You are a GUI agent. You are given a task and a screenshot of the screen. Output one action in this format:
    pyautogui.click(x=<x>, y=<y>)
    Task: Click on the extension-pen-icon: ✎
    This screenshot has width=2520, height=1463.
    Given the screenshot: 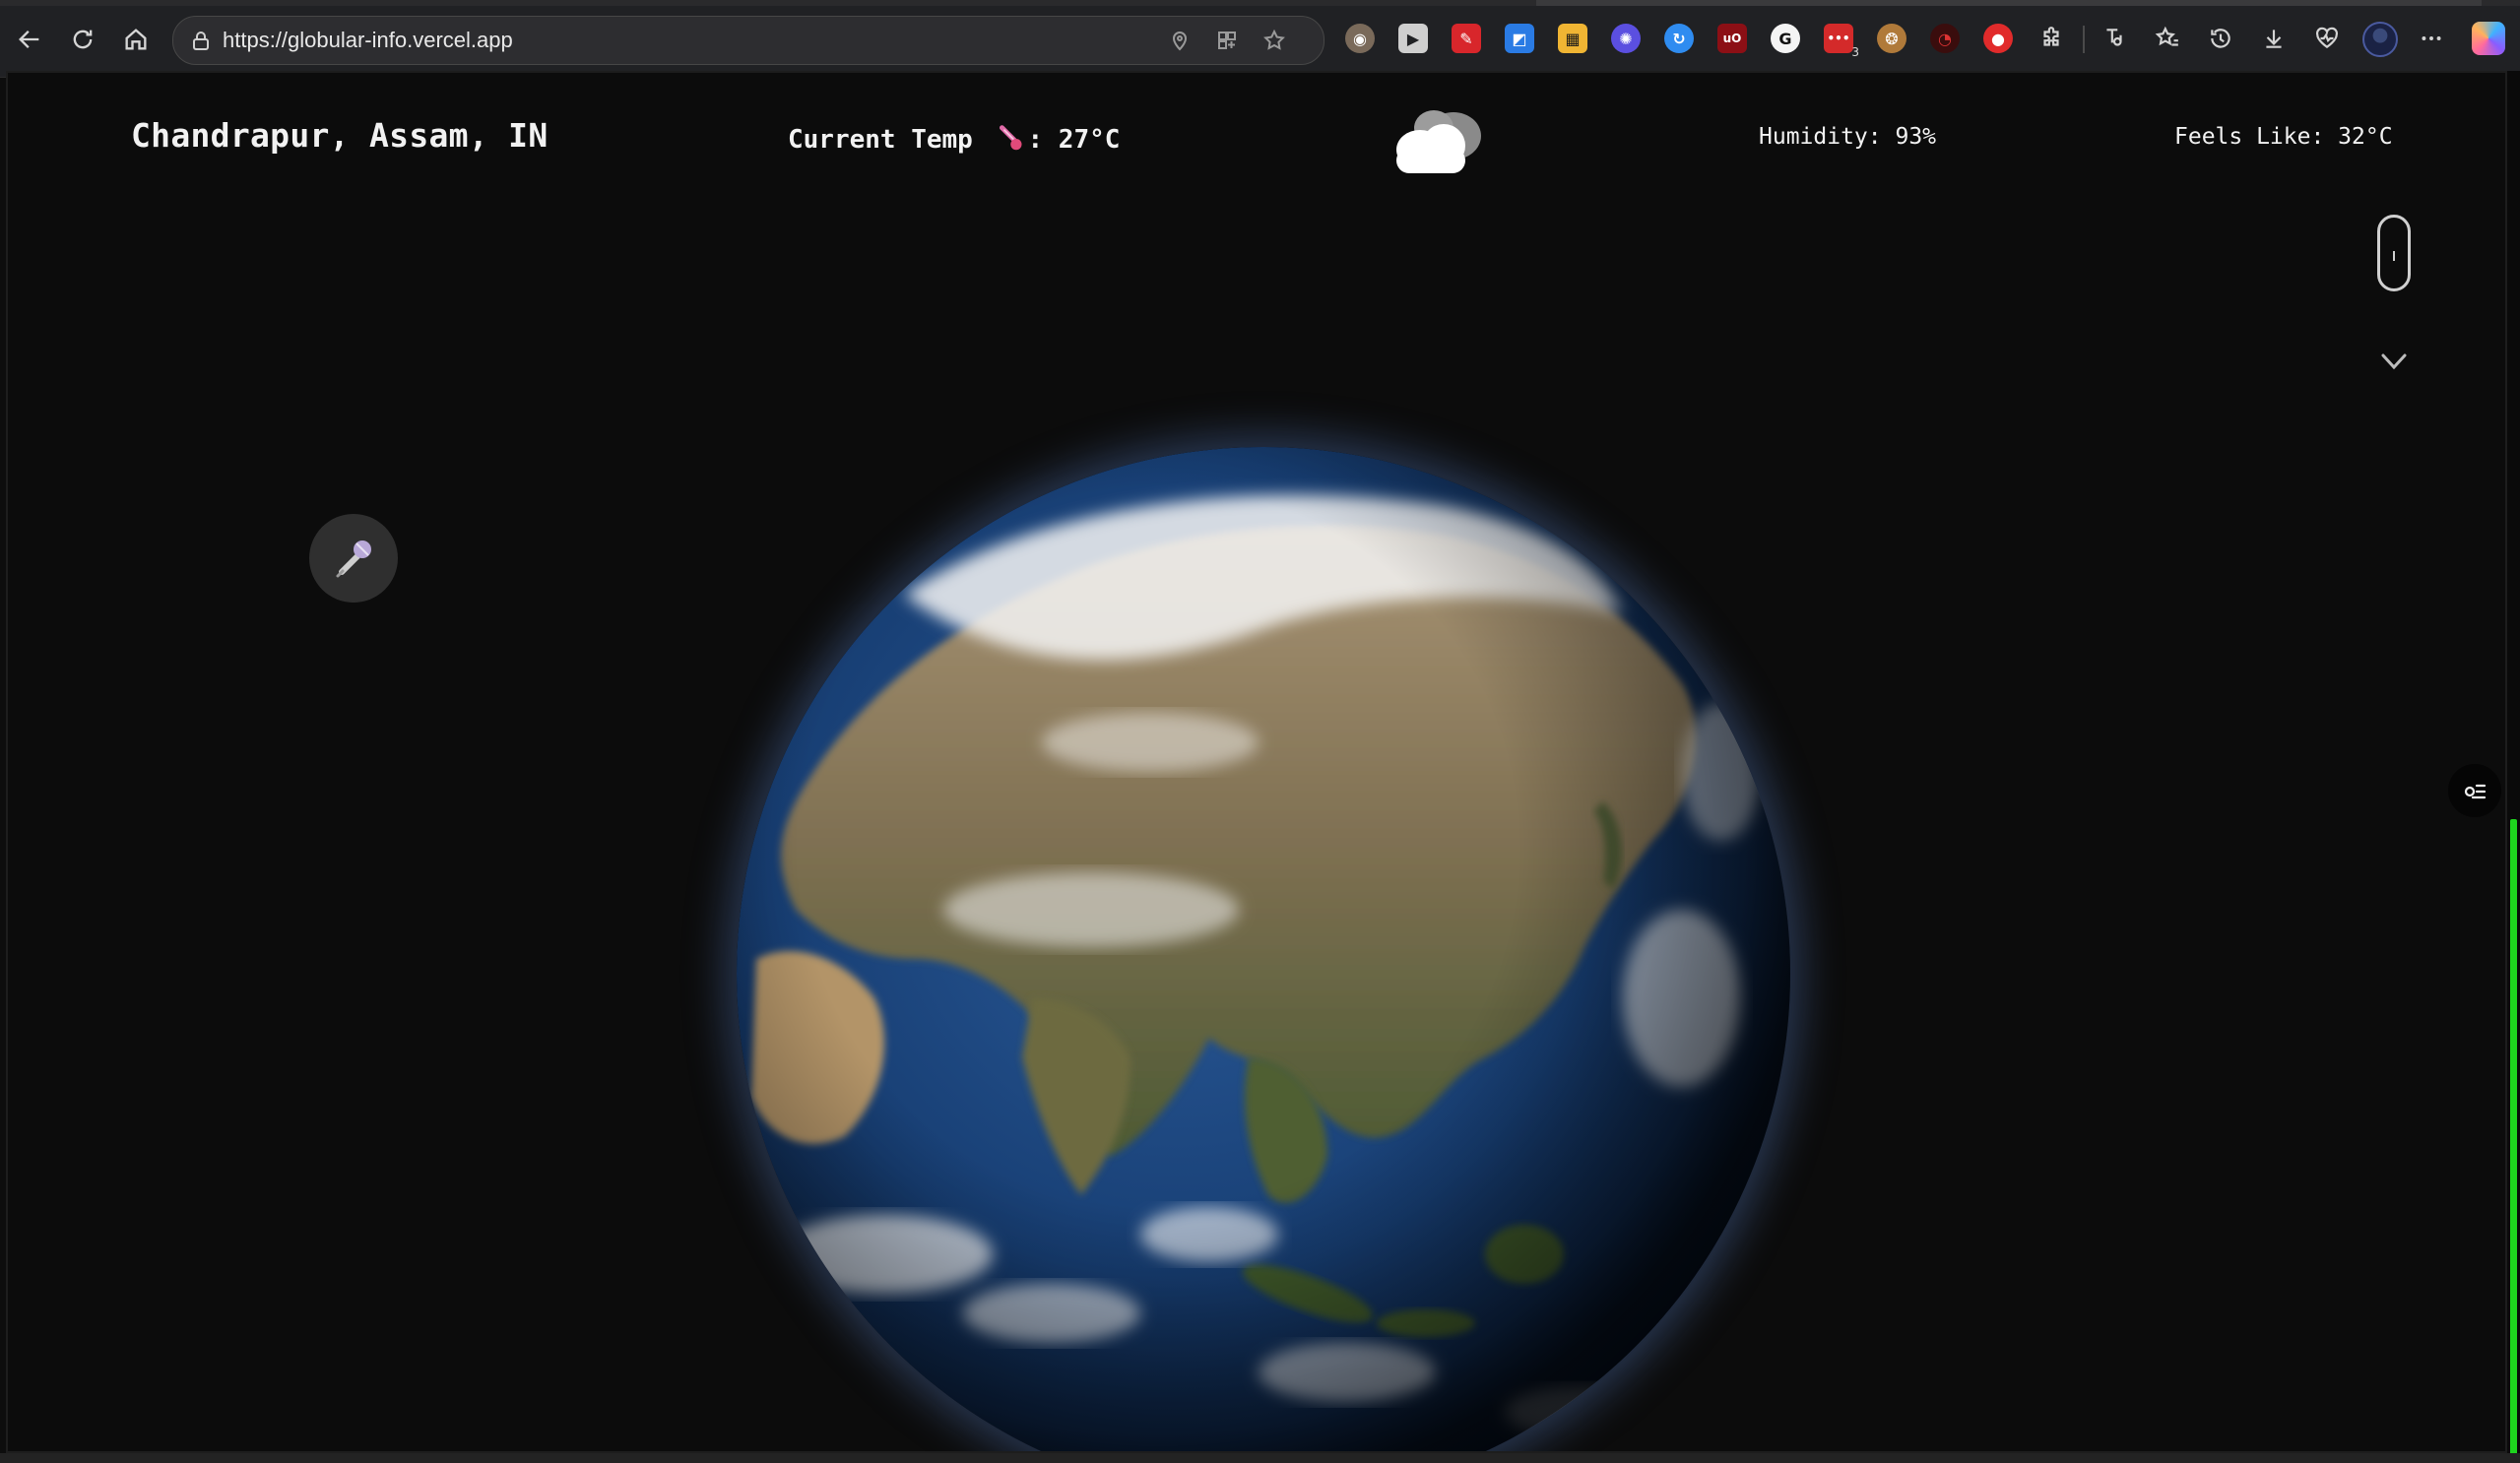 What is the action you would take?
    pyautogui.click(x=1466, y=39)
    